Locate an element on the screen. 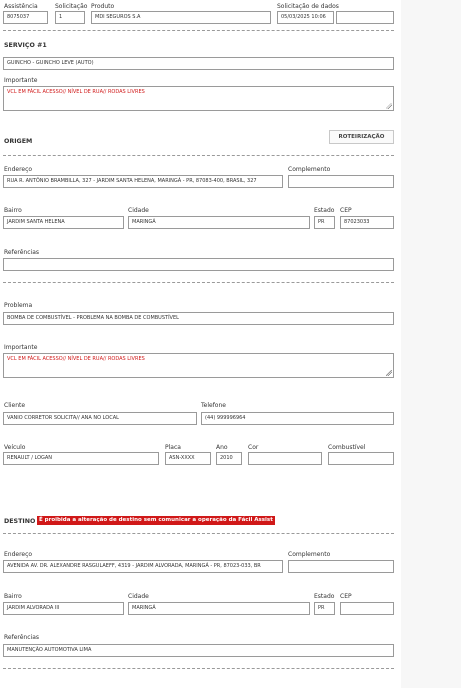 The image size is (461, 688). veiculo-field: RENAULT / LOGAN is located at coordinates (81, 458).